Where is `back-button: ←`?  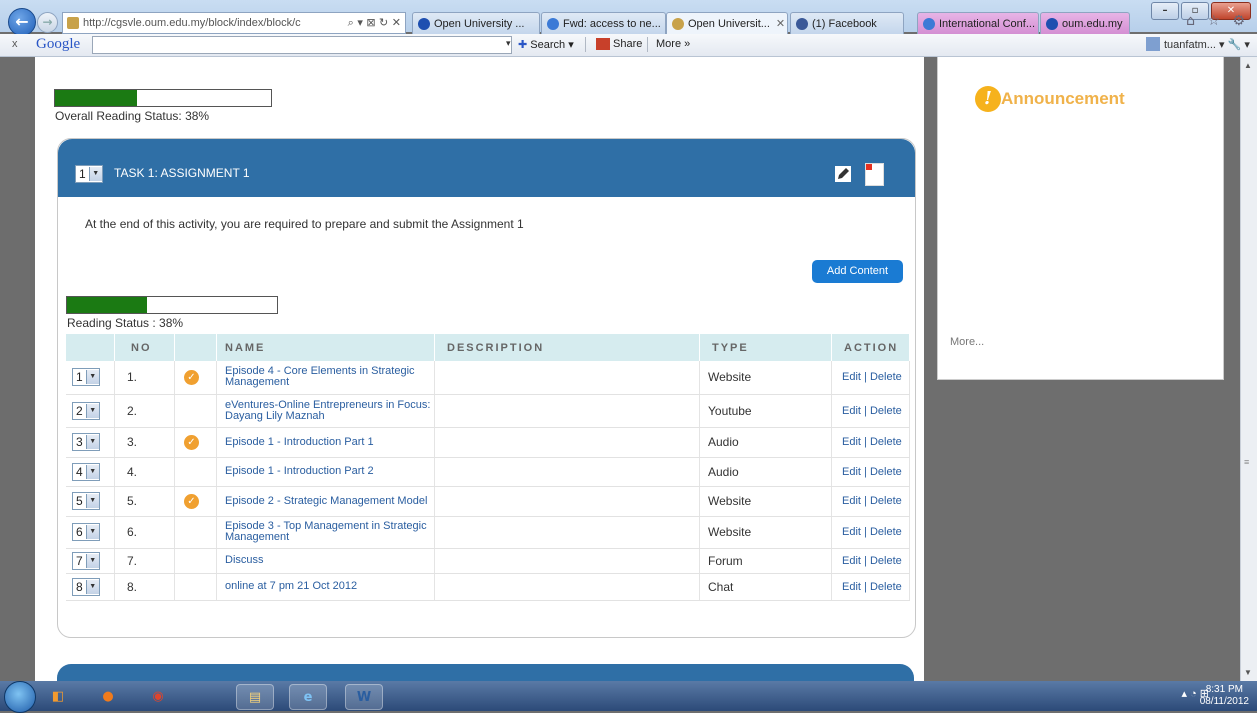
back-button: ← is located at coordinates (22, 22).